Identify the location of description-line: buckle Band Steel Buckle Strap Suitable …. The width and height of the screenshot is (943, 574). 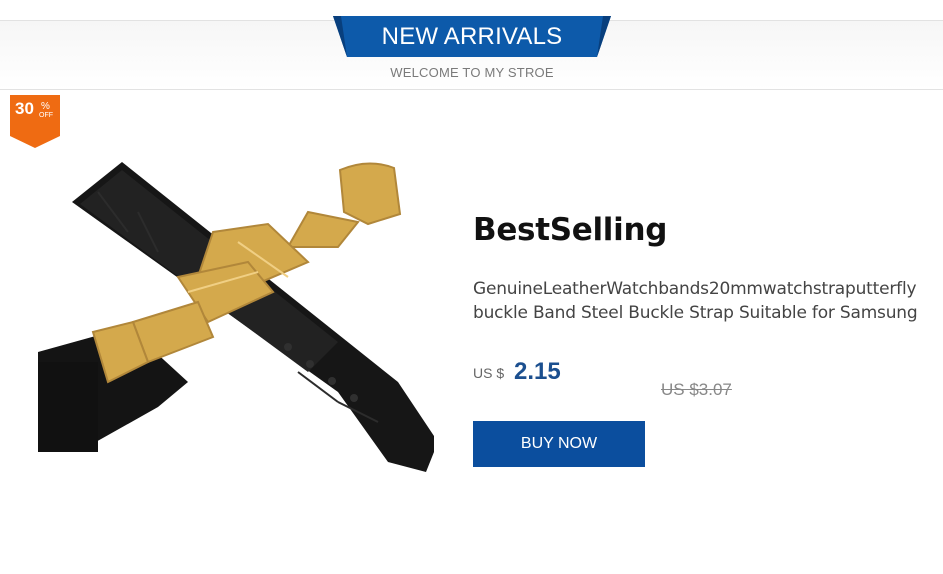
(695, 313).